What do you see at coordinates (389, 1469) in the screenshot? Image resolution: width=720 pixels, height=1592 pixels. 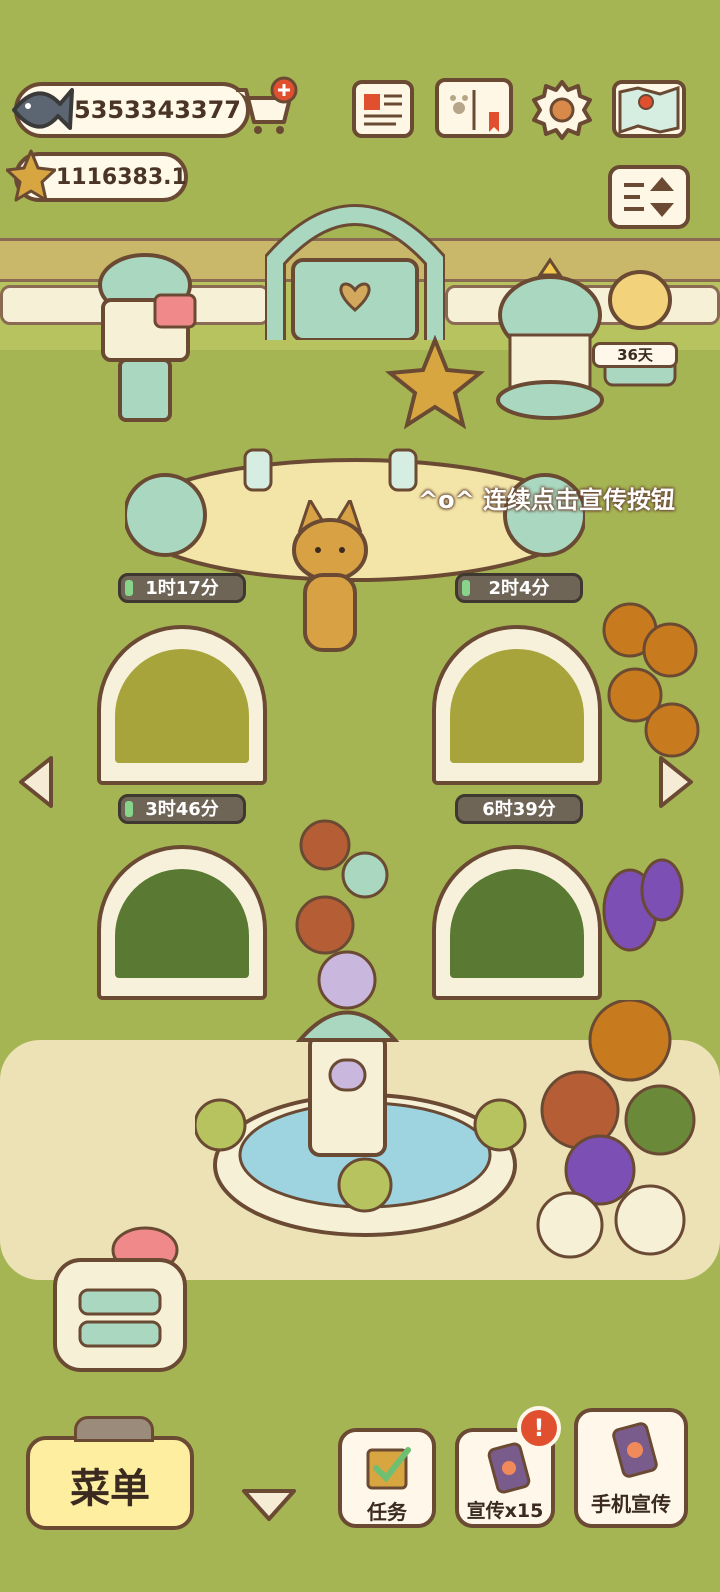 I see `checkbox-icon` at bounding box center [389, 1469].